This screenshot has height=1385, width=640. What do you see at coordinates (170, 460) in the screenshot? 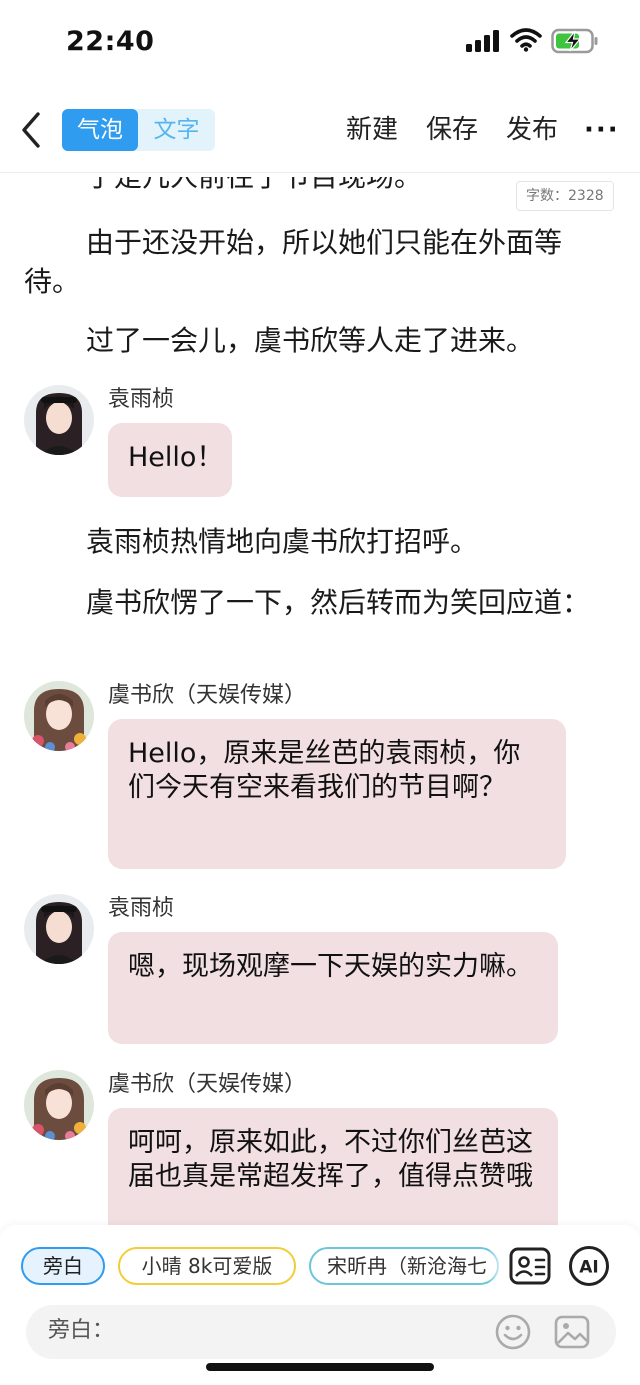
I see `chat-bubble: Hello！` at bounding box center [170, 460].